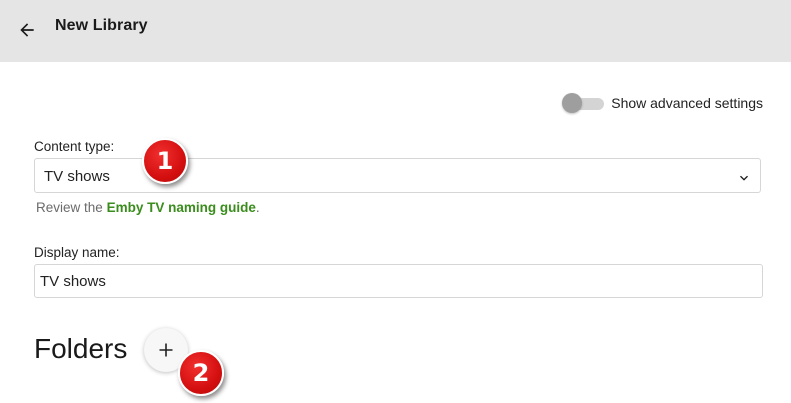 This screenshot has height=403, width=791. What do you see at coordinates (201, 373) in the screenshot?
I see `callout-badge-2: 2` at bounding box center [201, 373].